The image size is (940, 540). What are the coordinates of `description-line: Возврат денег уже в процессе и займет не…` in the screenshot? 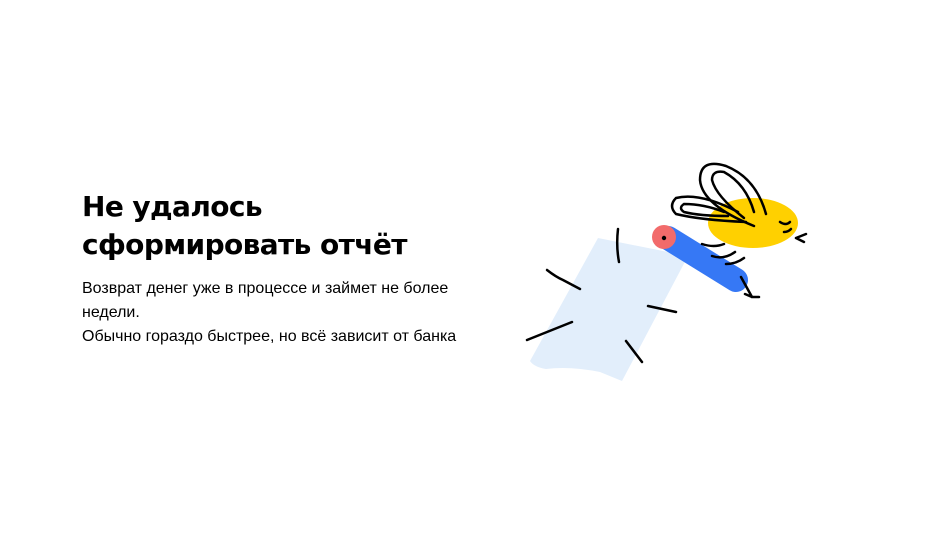 It's located at (265, 288).